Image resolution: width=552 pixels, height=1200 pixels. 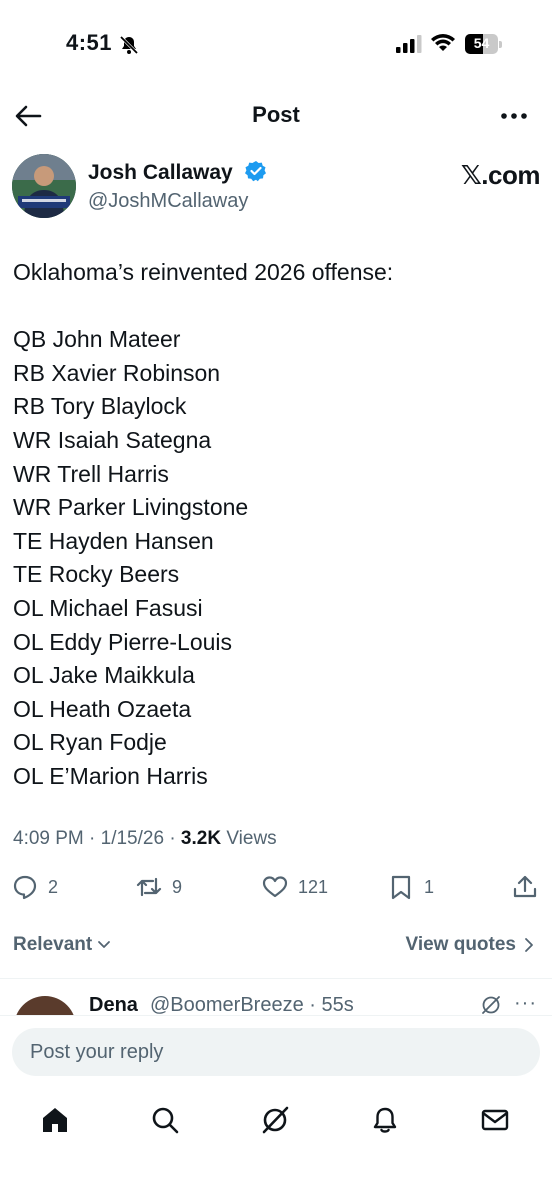 I want to click on roster-line: QB John Mateer, so click(x=97, y=339).